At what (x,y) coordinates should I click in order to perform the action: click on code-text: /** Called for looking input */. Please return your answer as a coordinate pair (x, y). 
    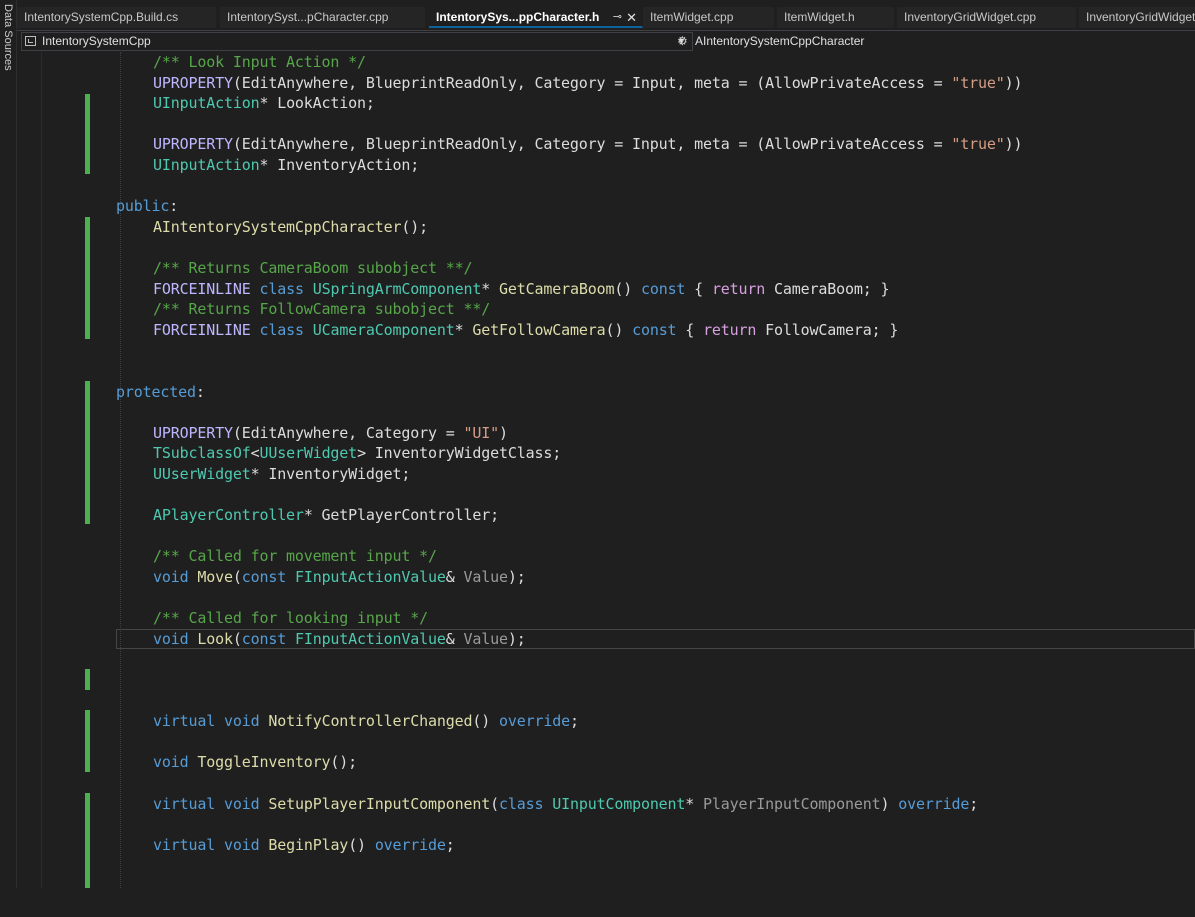
    Looking at the image, I should click on (290, 618).